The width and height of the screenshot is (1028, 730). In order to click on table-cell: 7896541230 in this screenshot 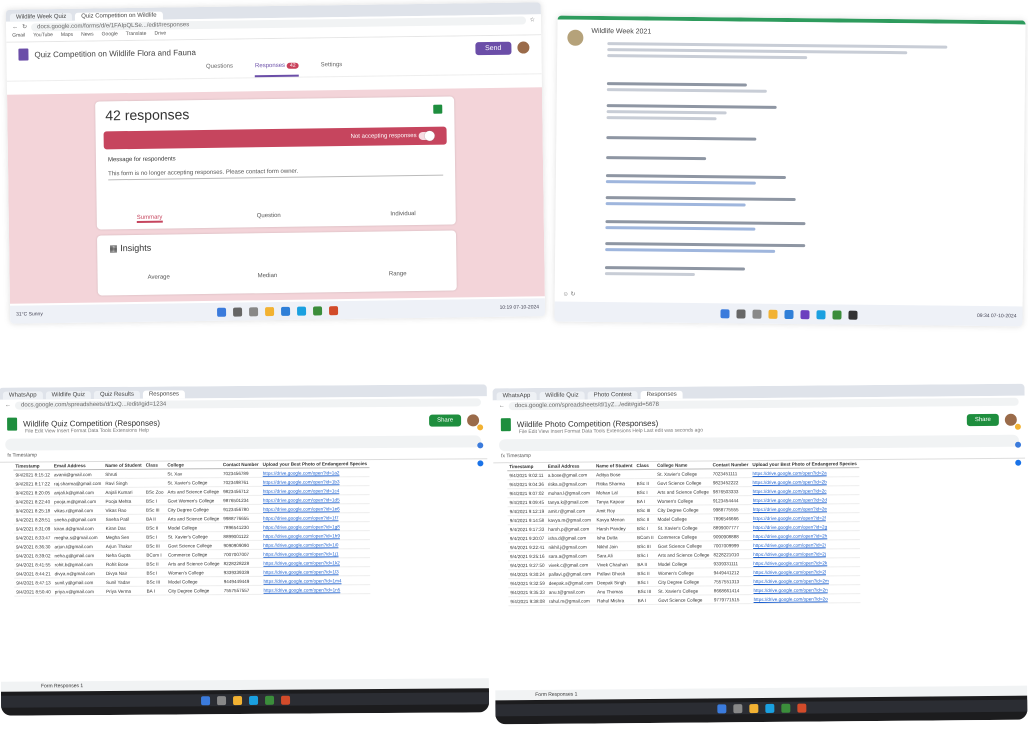, I will do `click(241, 527)`.